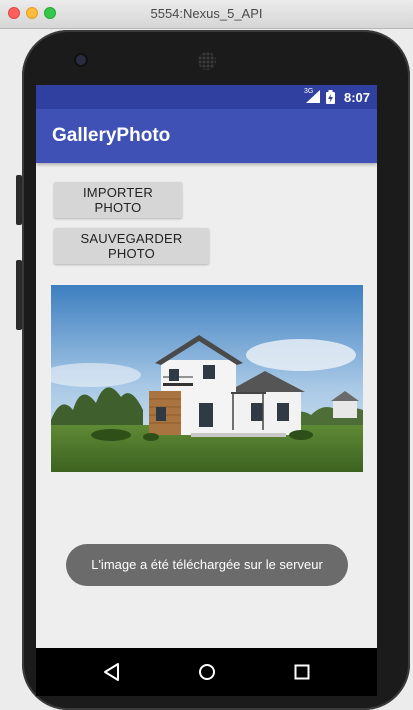 This screenshot has height=710, width=413. I want to click on earpiece-speaker, so click(207, 61).